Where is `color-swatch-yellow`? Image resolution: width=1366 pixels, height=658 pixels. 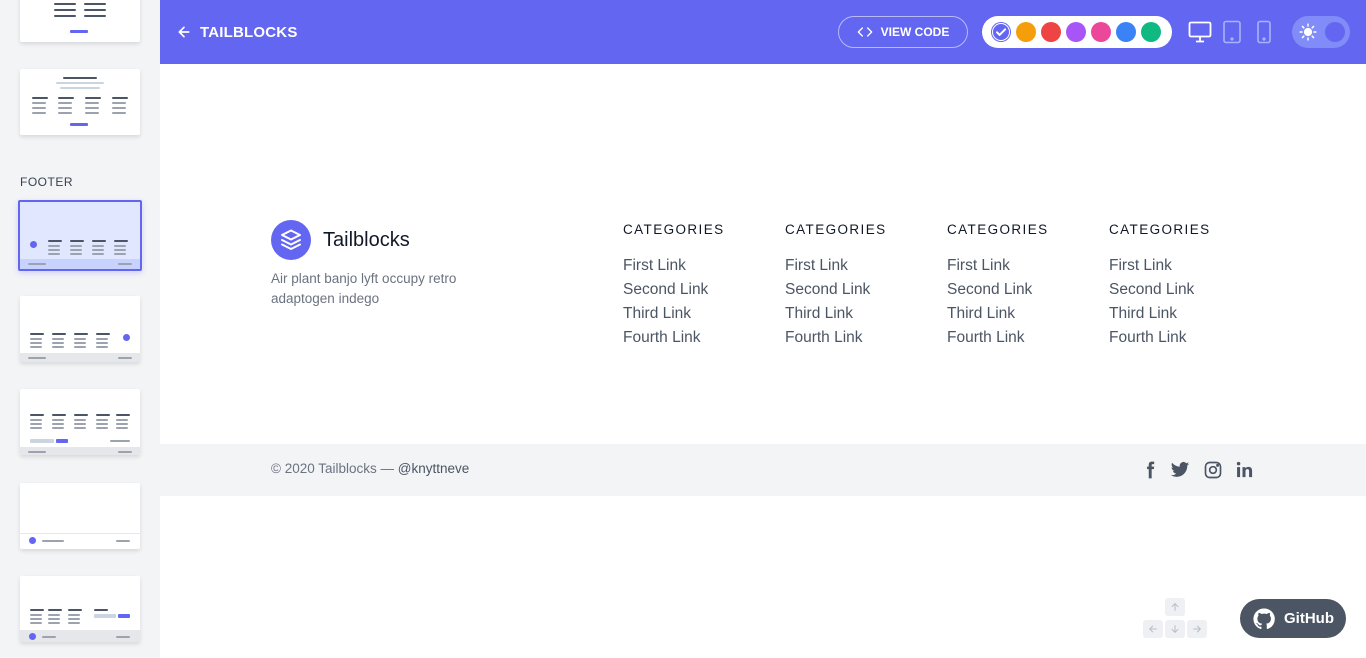 color-swatch-yellow is located at coordinates (1026, 32).